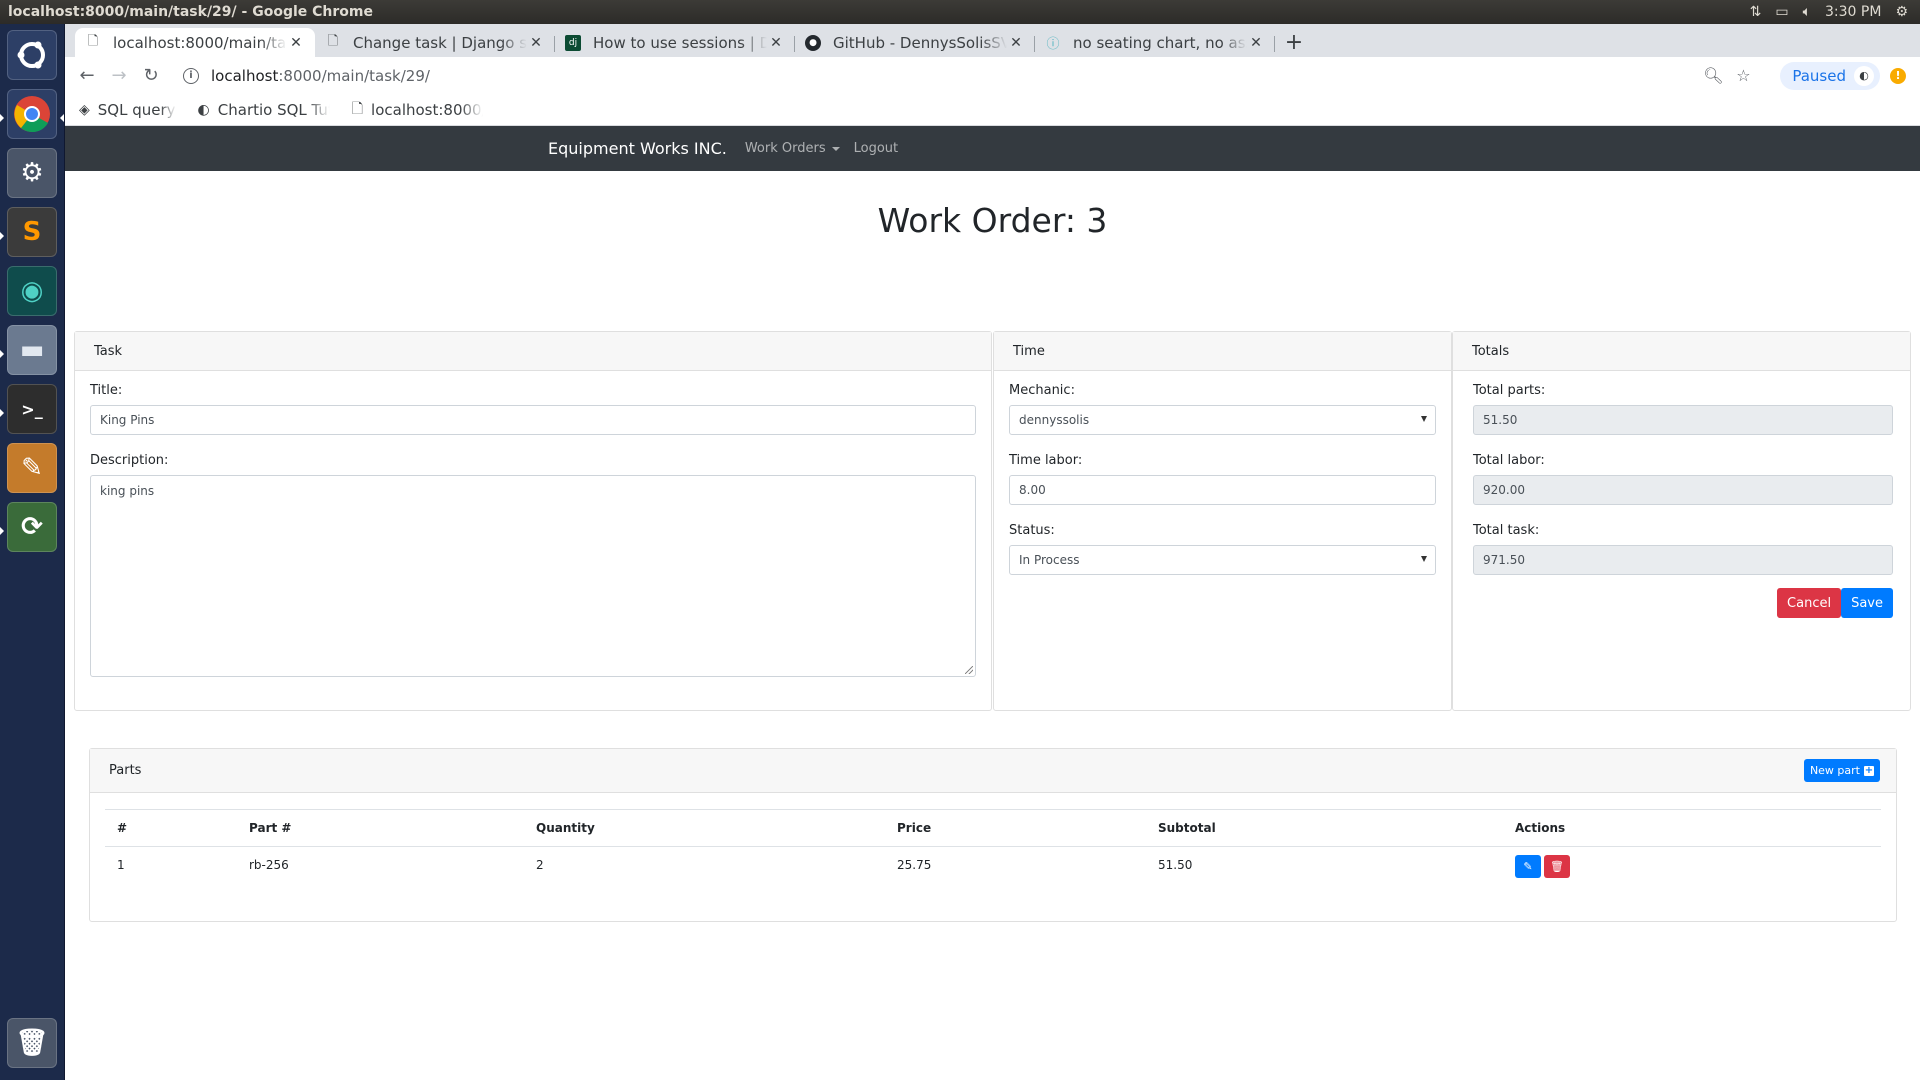 Image resolution: width=1920 pixels, height=1080 pixels. I want to click on mechanic-select: dennyssolis, so click(1222, 420).